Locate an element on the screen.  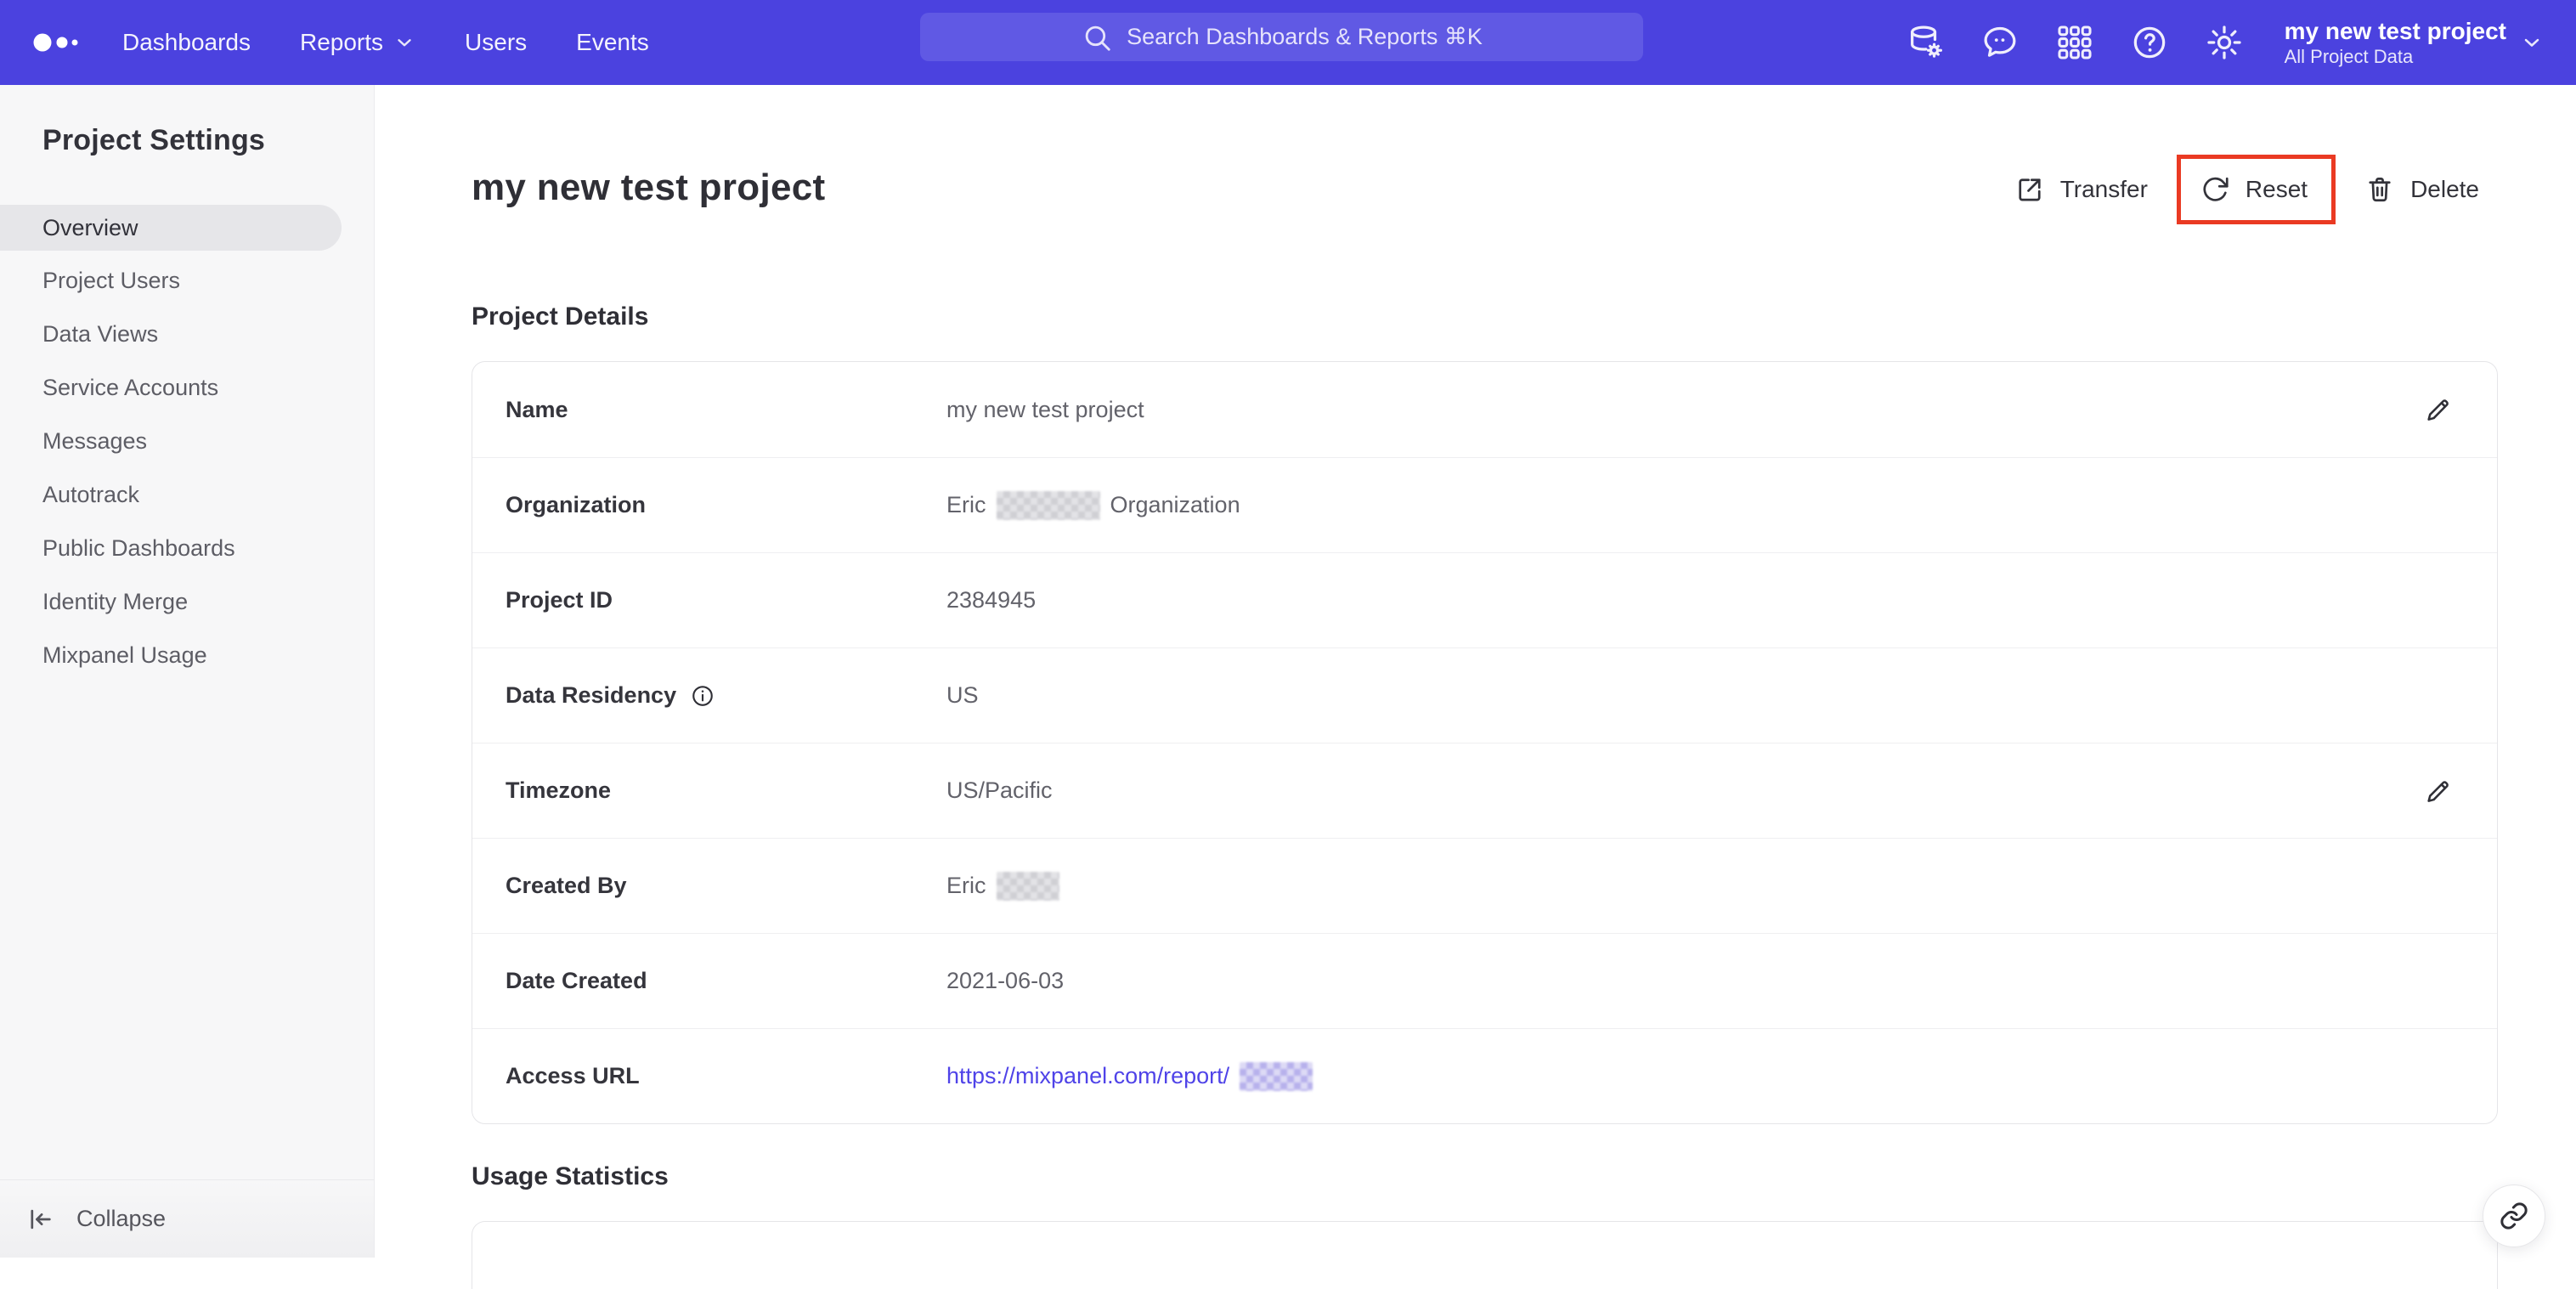
sidebar-item-label: Messages is located at coordinates (95, 441).